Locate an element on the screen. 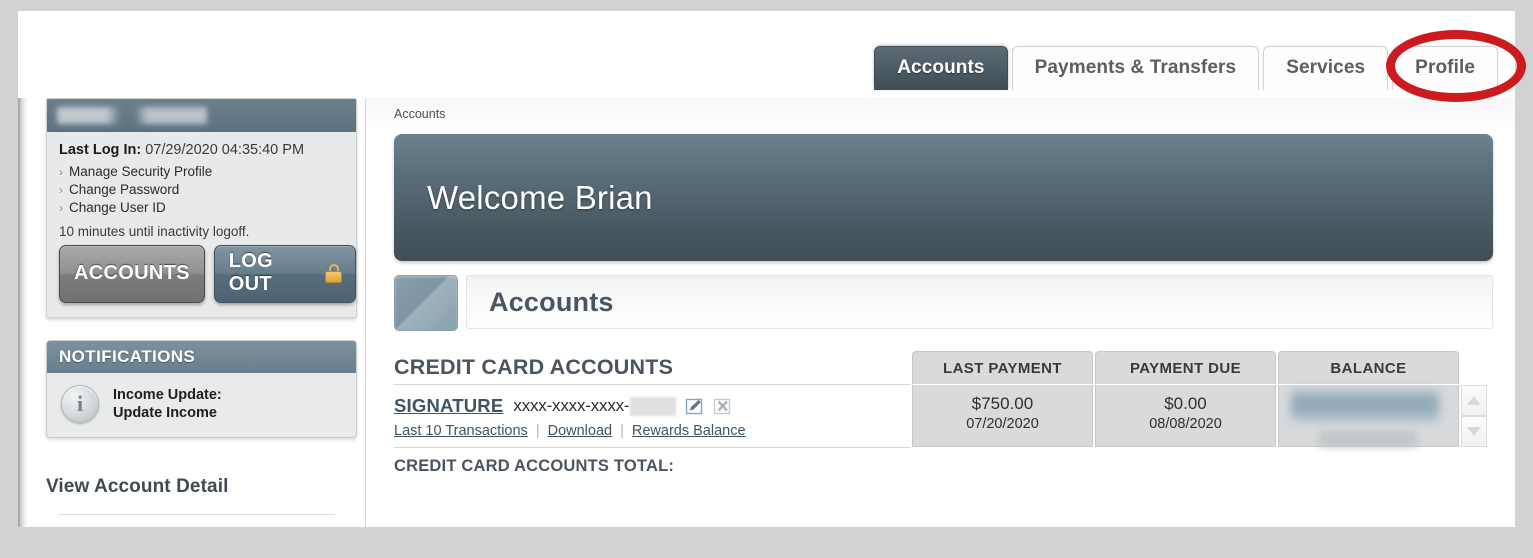 The height and width of the screenshot is (558, 1533). breadcrumb-bar: Accounts is located at coordinates (940, 114).